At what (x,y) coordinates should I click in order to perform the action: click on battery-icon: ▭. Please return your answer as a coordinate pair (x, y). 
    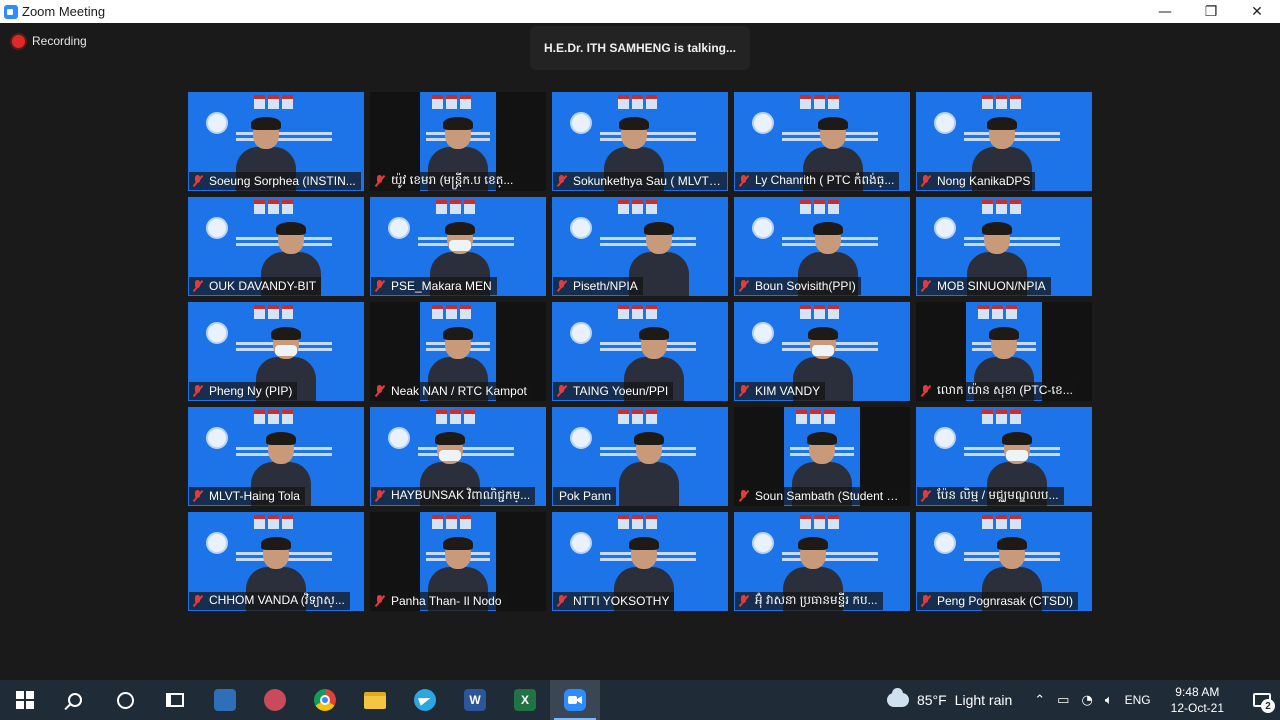
    Looking at the image, I should click on (1063, 700).